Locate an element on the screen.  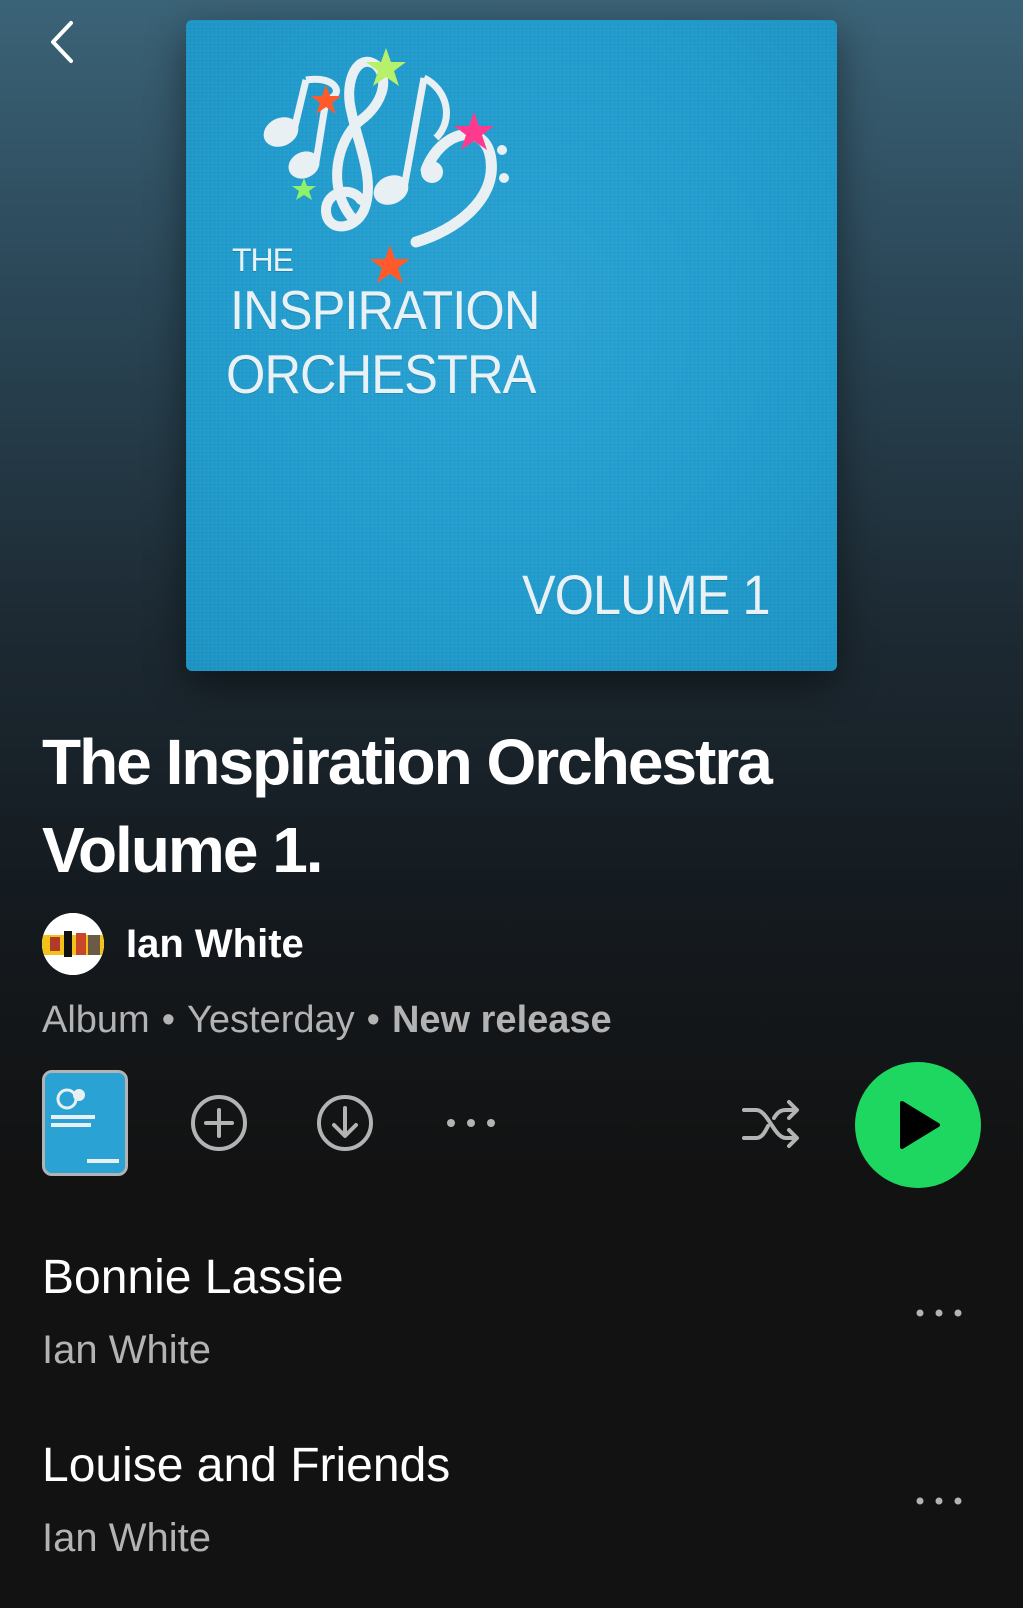
album-title: The Inspiration Orchestra Volume 1. is located at coordinates (407, 806).